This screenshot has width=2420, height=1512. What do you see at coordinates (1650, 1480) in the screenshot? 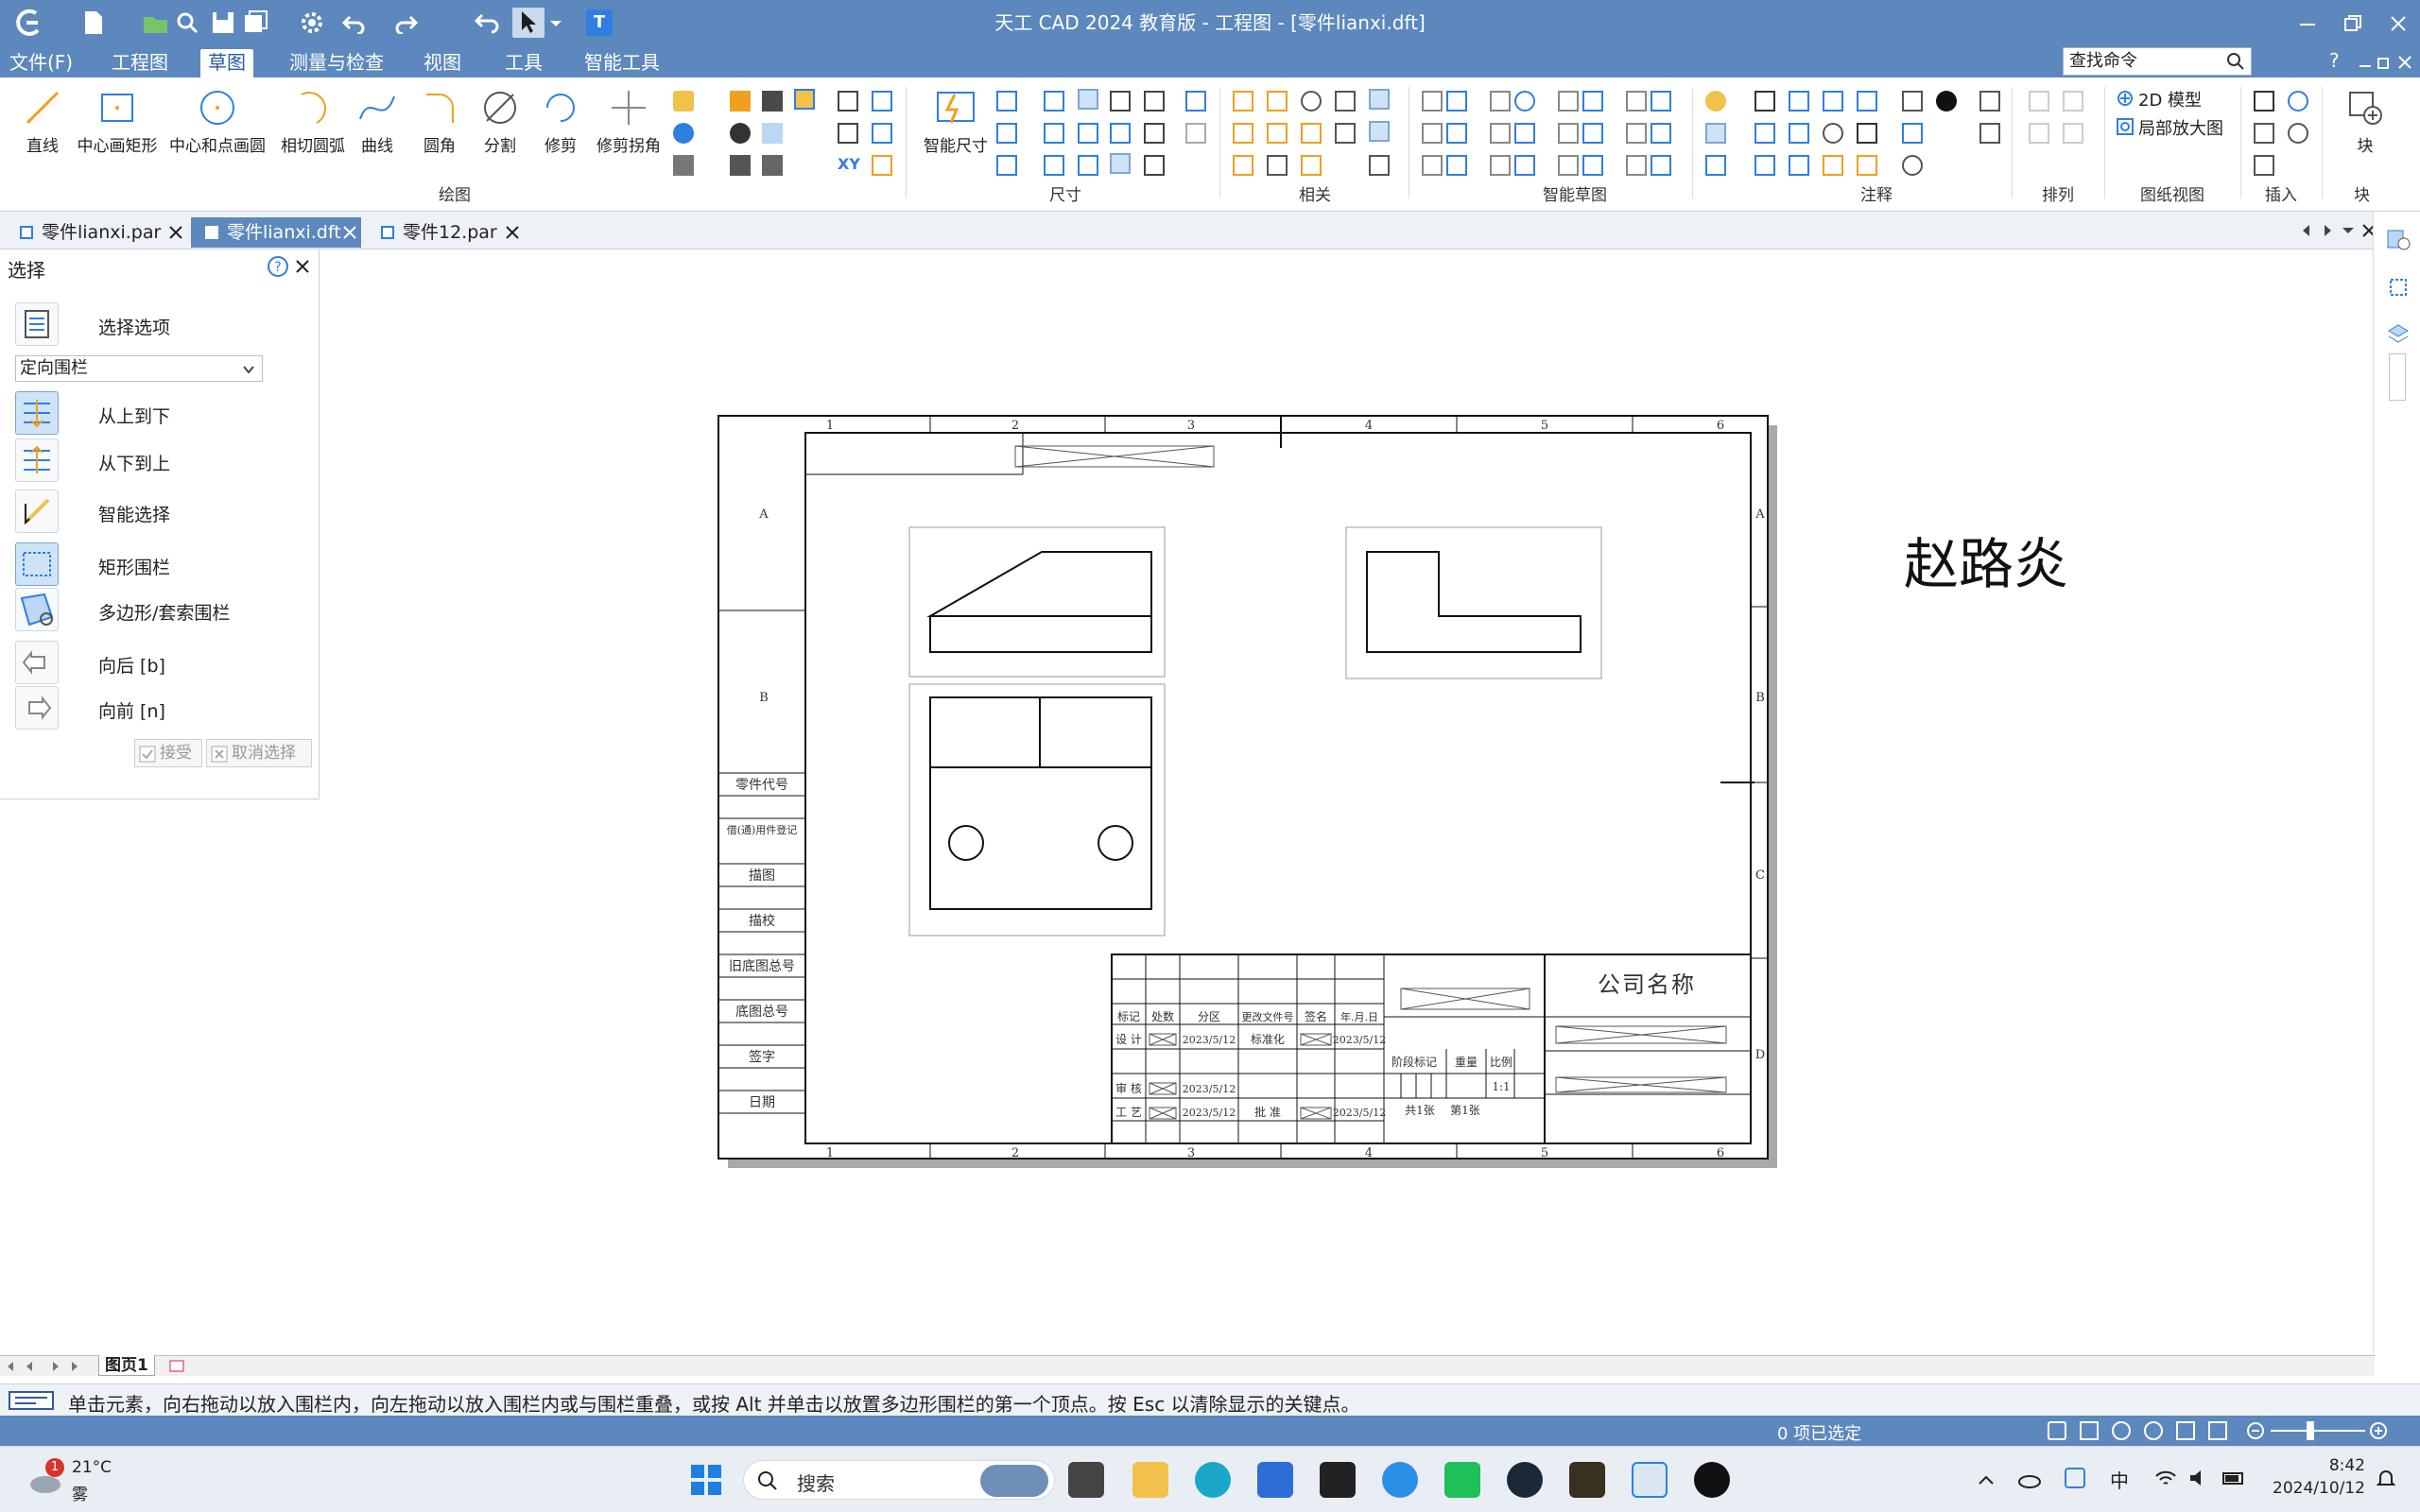
I see `tiangong-cad-icon` at bounding box center [1650, 1480].